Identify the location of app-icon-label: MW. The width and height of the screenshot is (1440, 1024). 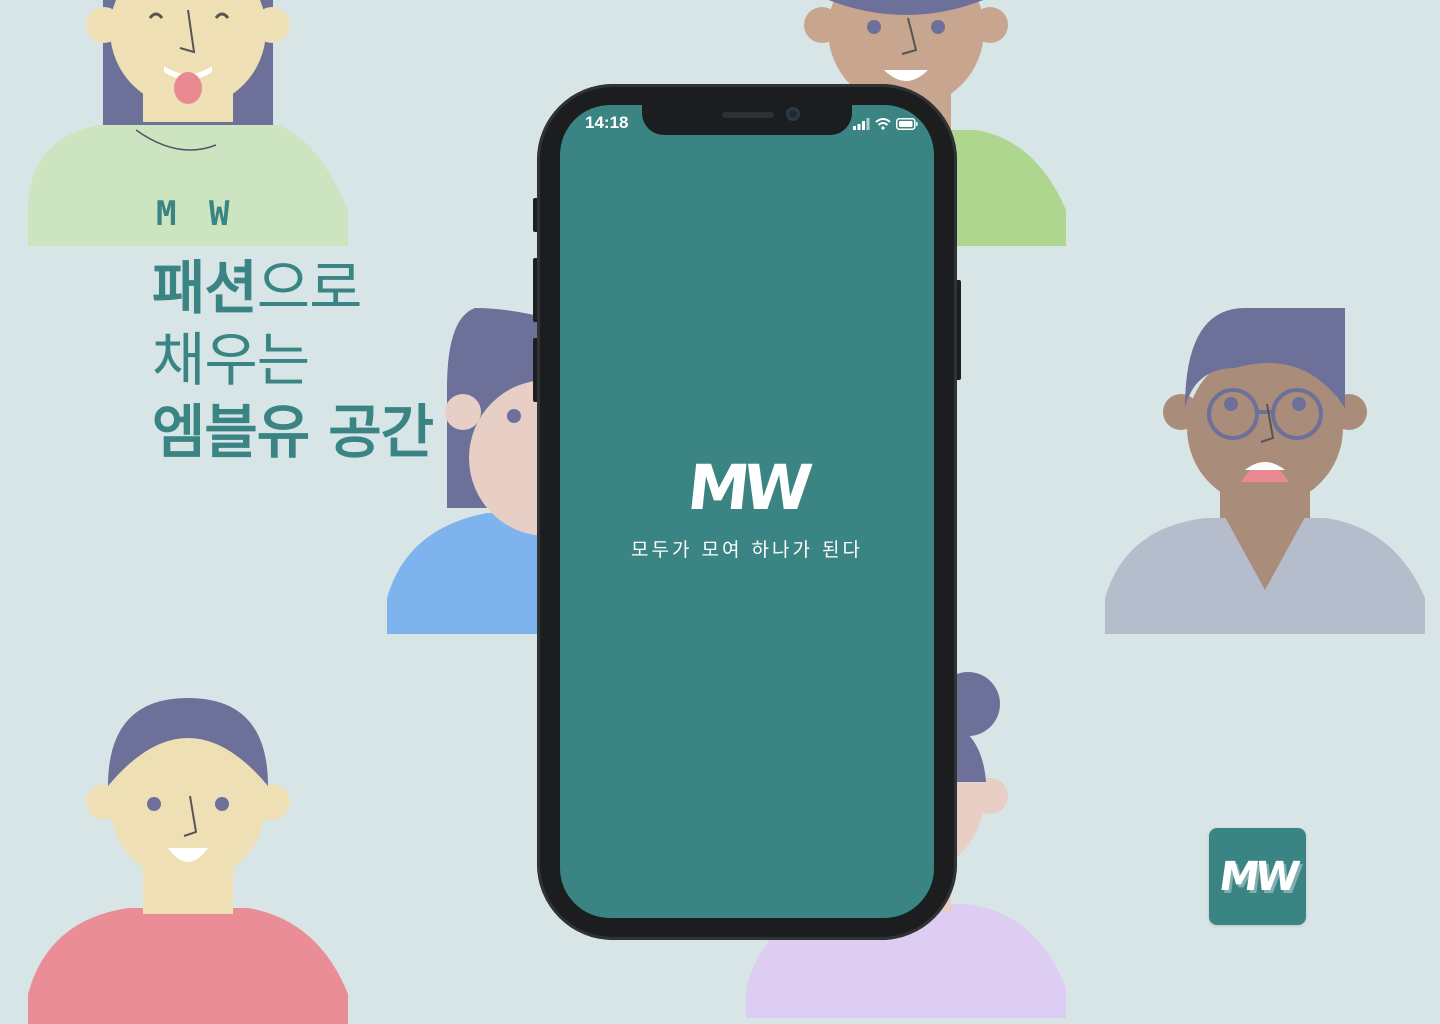
(1257, 877).